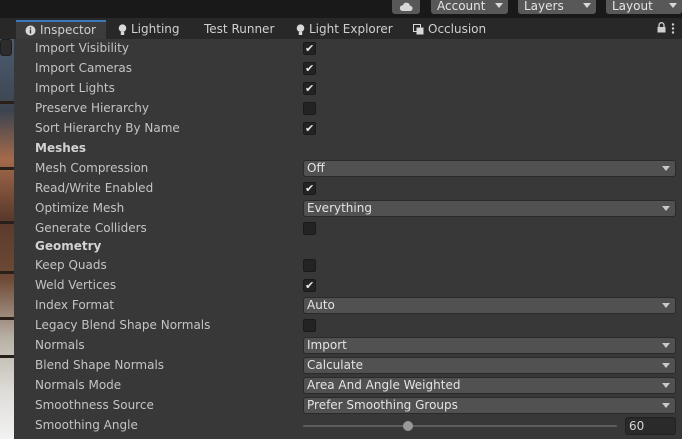 The image size is (682, 439). What do you see at coordinates (557, 7) in the screenshot?
I see `layers-dropdown: Layers` at bounding box center [557, 7].